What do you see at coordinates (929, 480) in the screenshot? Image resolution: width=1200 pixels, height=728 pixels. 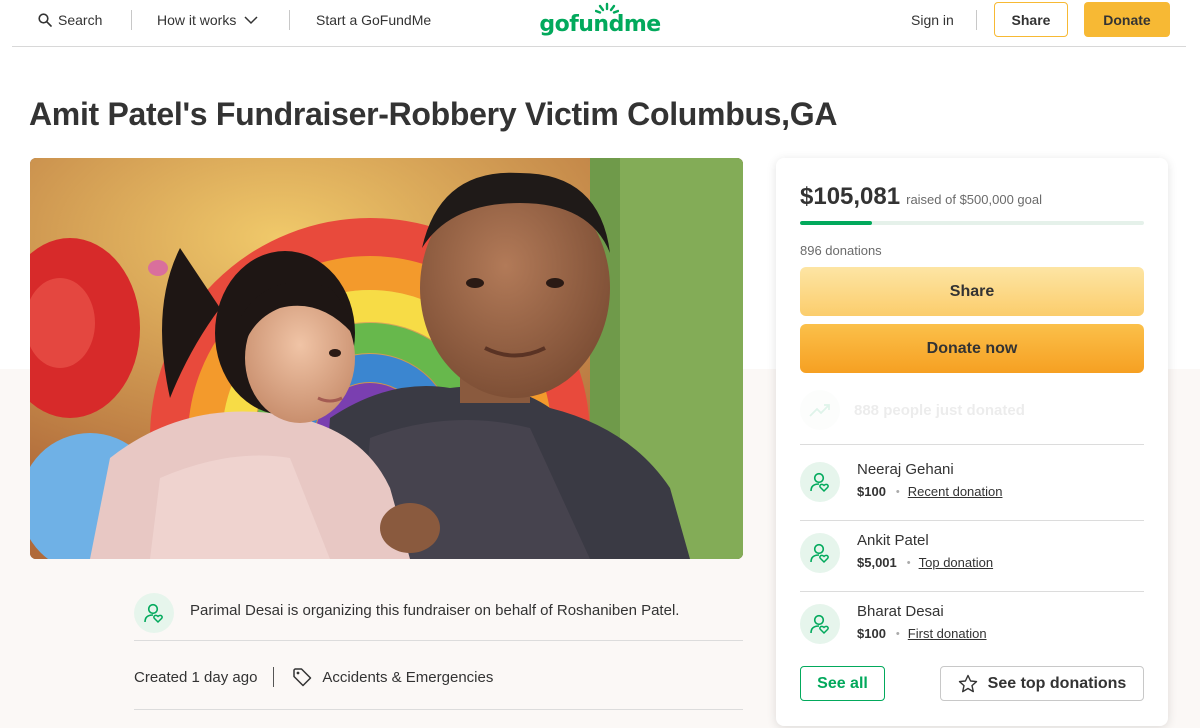 I see `donor-info: Neeraj Gehani $100 • Recent donation` at bounding box center [929, 480].